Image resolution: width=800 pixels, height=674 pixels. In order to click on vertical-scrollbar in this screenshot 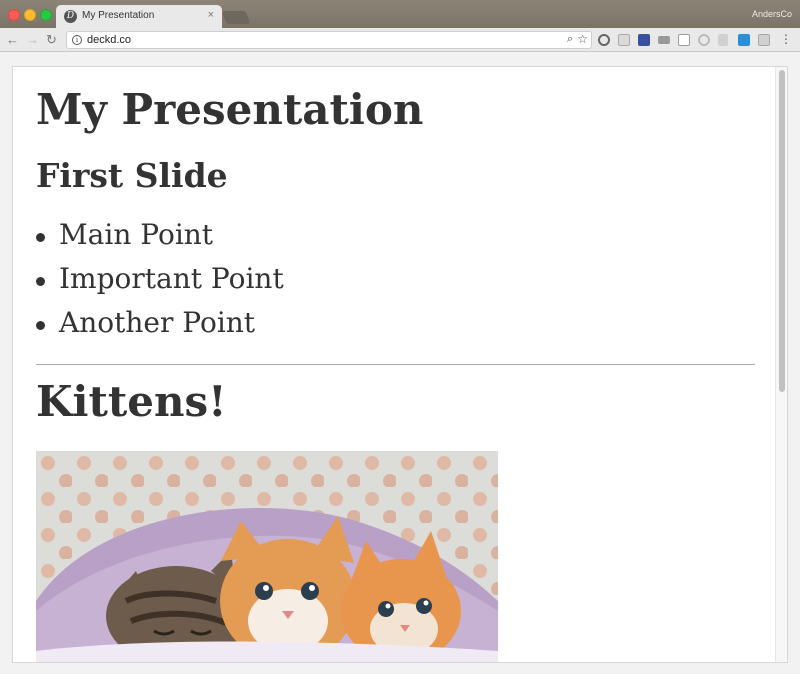, I will do `click(781, 364)`.